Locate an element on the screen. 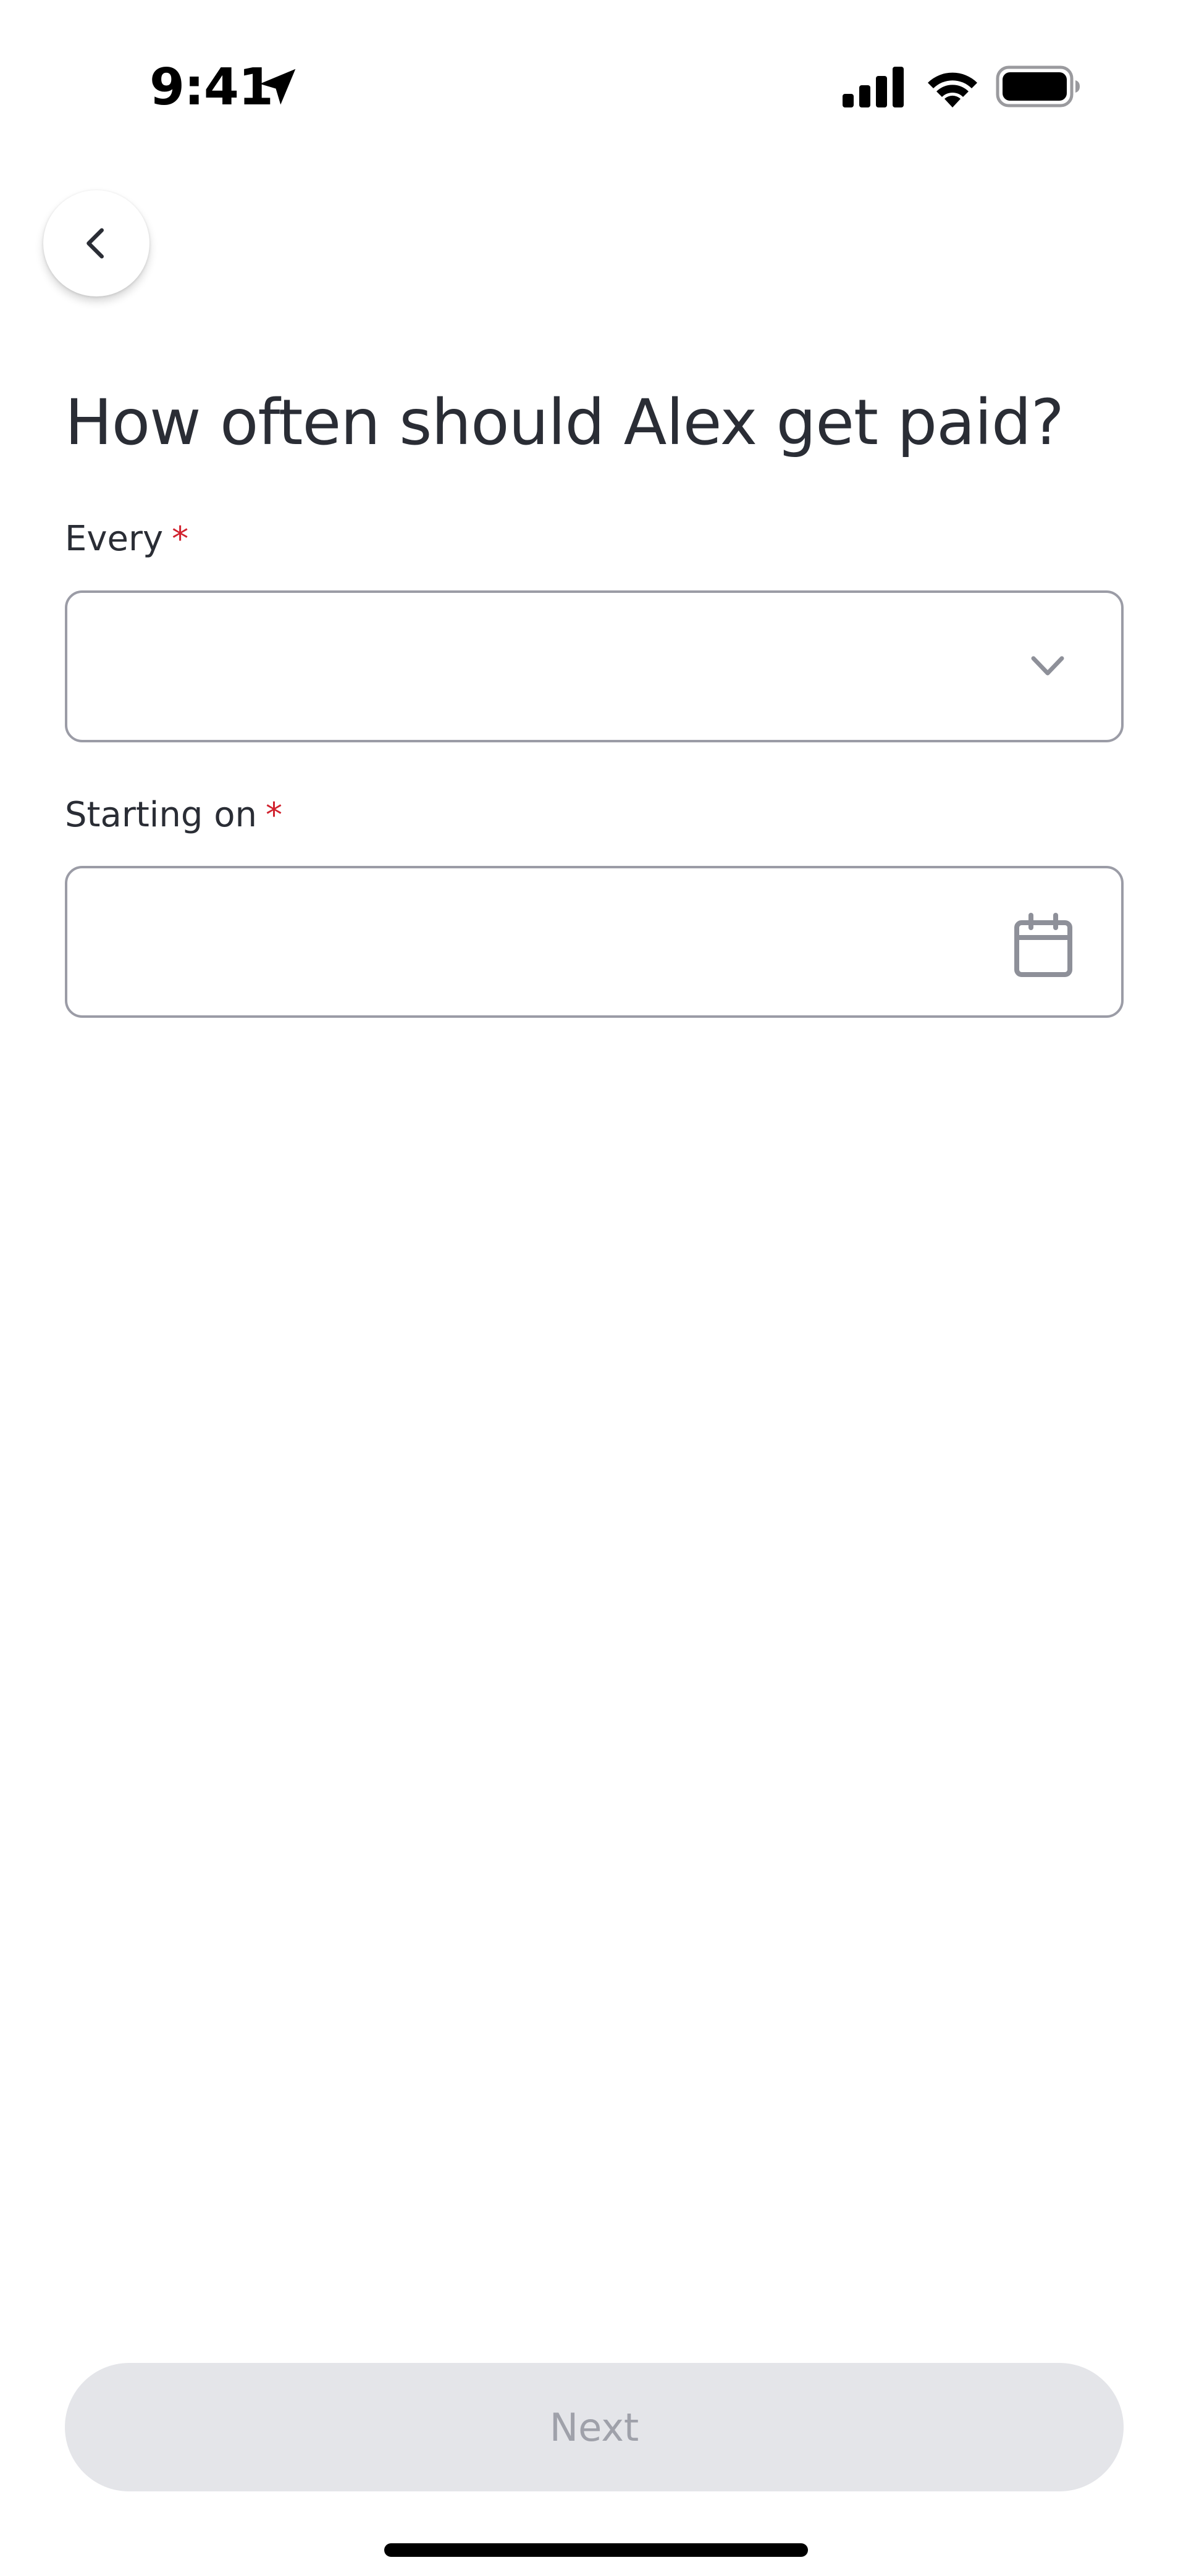 This screenshot has width=1186, height=2576. starting-on-date-field is located at coordinates (594, 942).